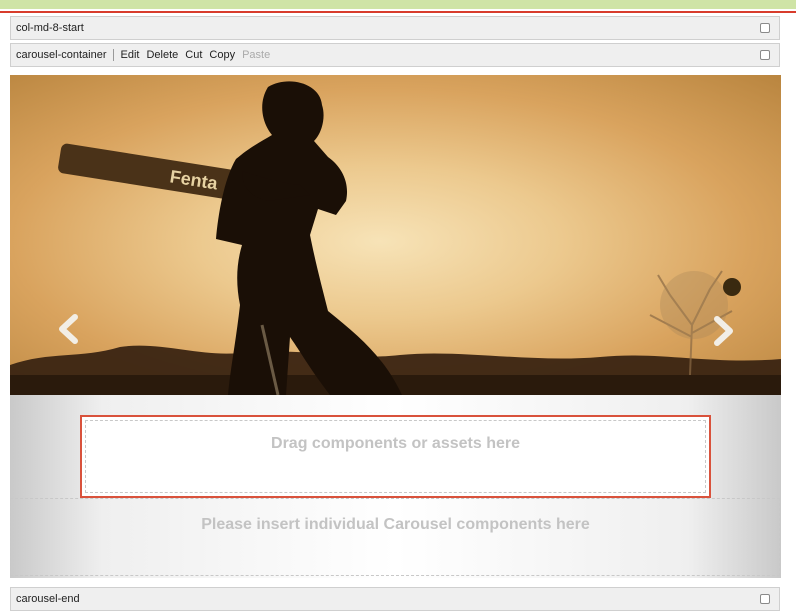 This screenshot has height=611, width=796. I want to click on delete-button: Delete, so click(162, 55).